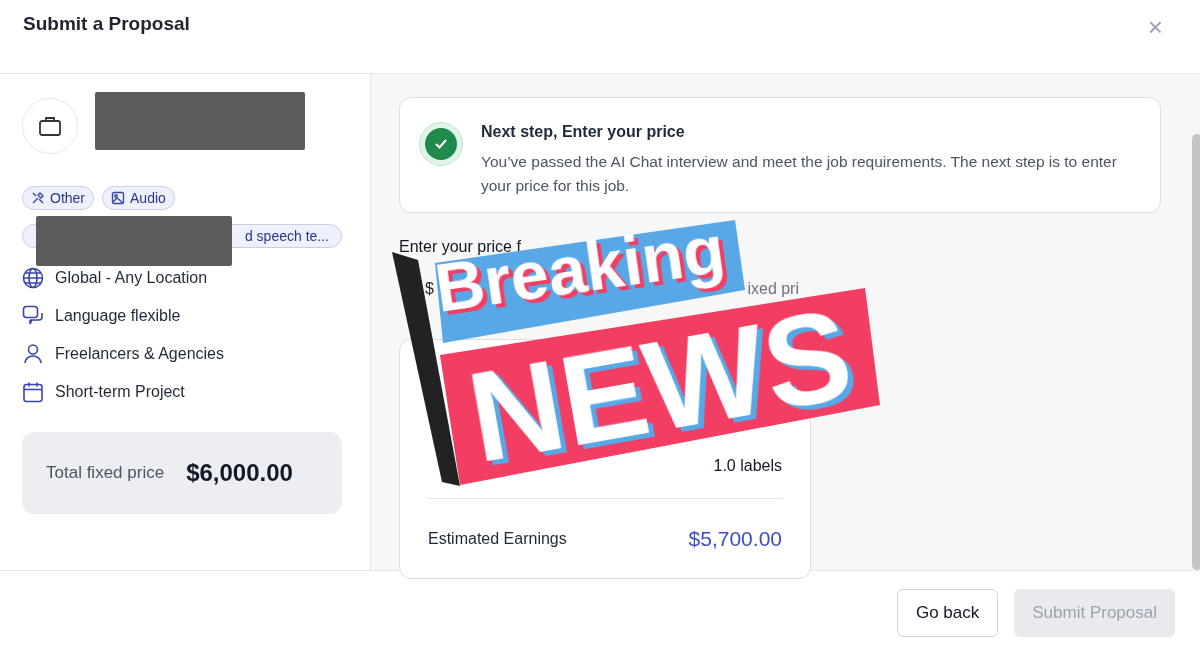 The height and width of the screenshot is (656, 1200). What do you see at coordinates (33, 278) in the screenshot?
I see `globe-icon` at bounding box center [33, 278].